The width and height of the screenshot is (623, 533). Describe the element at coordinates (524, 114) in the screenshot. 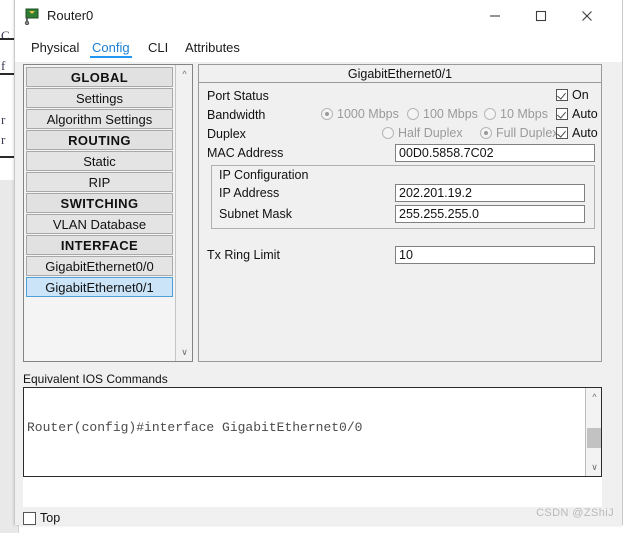

I see `bandwidth-radio-label: 10 Mbps` at that location.